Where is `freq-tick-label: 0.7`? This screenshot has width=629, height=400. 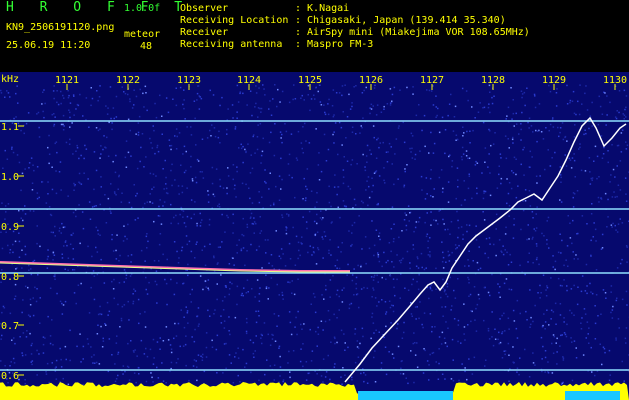 freq-tick-label: 0.7 is located at coordinates (10, 326).